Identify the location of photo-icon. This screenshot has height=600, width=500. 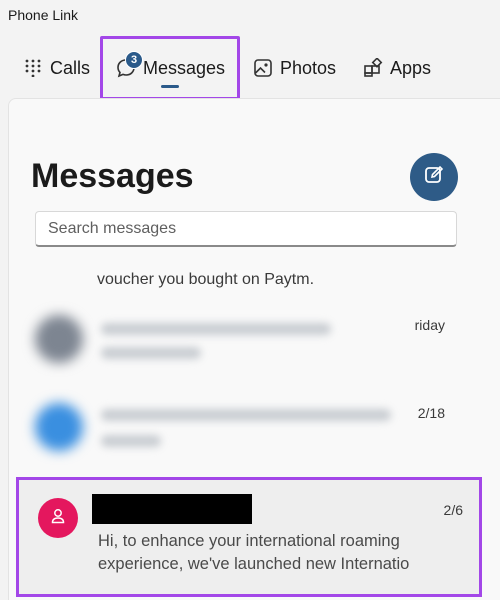
(263, 68).